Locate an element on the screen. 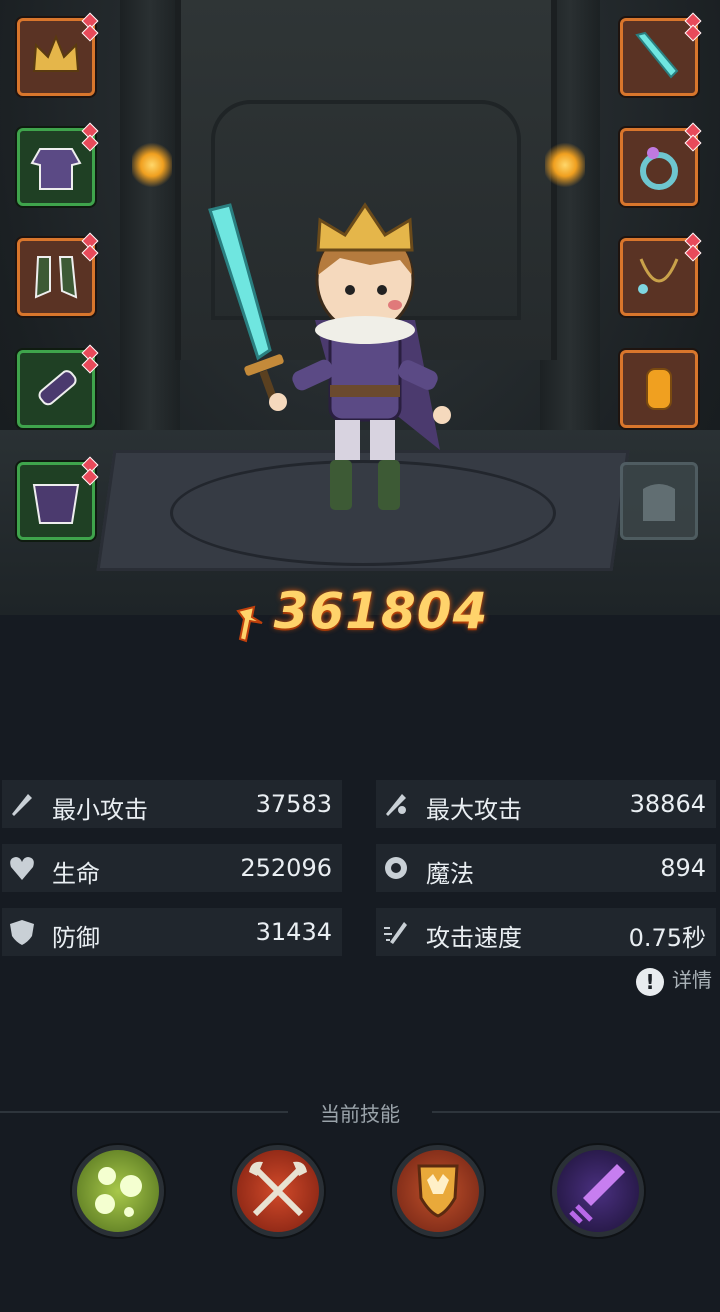 The width and height of the screenshot is (720, 1312). heart-icon is located at coordinates (22, 868).